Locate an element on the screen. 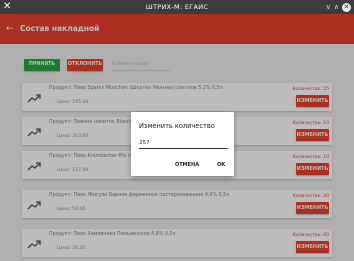 Image resolution: width=354 pixels, height=261 pixels. window-titlebar: ✕ ШТРИХ-М: ЕГАИС ∨ ∧ ✕ is located at coordinates (177, 7).